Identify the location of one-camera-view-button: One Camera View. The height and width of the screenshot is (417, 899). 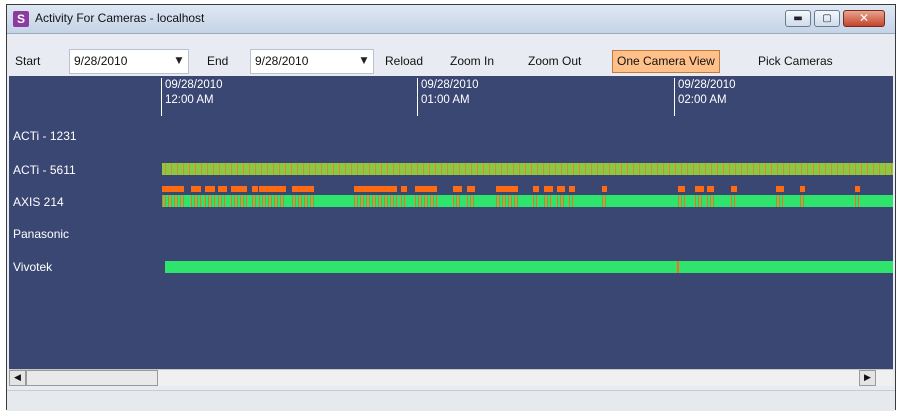
(666, 61).